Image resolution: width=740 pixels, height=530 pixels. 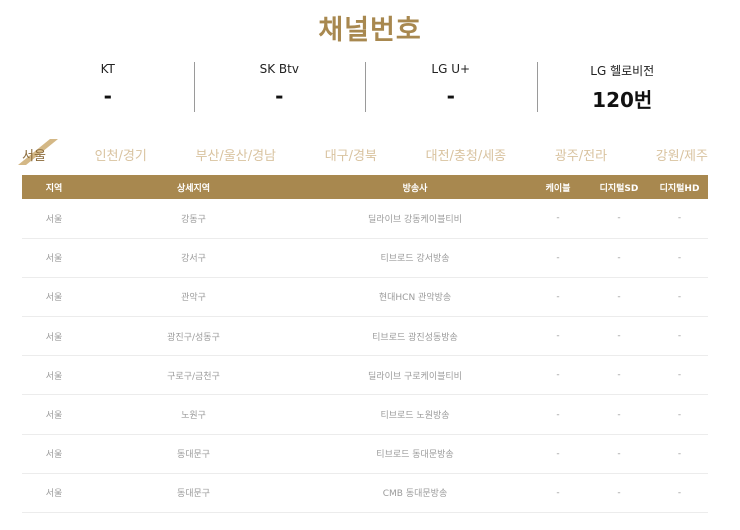 I want to click on table-row: 서울 강동구 딜라이브 강동케이블티비 - - -, so click(x=365, y=219).